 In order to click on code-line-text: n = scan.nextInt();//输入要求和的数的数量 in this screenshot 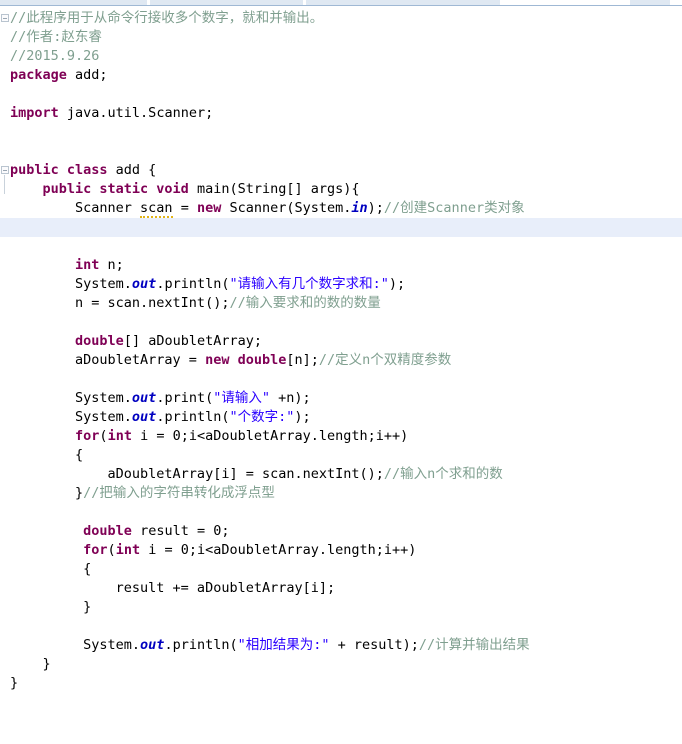, I will do `click(190, 303)`.